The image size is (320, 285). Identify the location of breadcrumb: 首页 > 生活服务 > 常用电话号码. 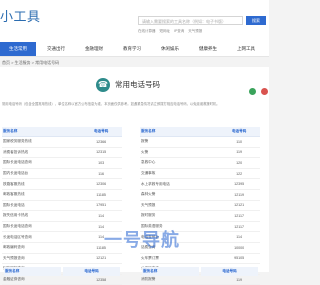
(31, 62).